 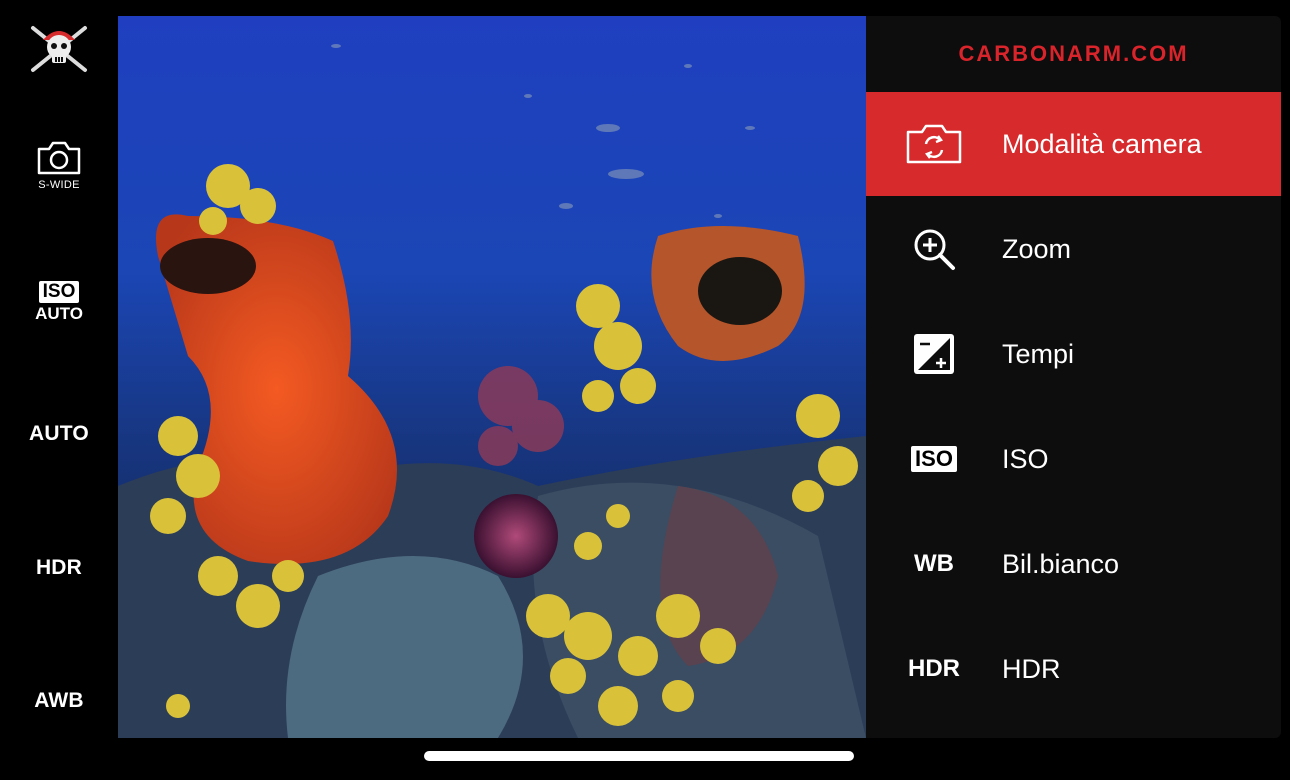 What do you see at coordinates (1061, 563) in the screenshot?
I see `menu-item-label: Bil.bianco` at bounding box center [1061, 563].